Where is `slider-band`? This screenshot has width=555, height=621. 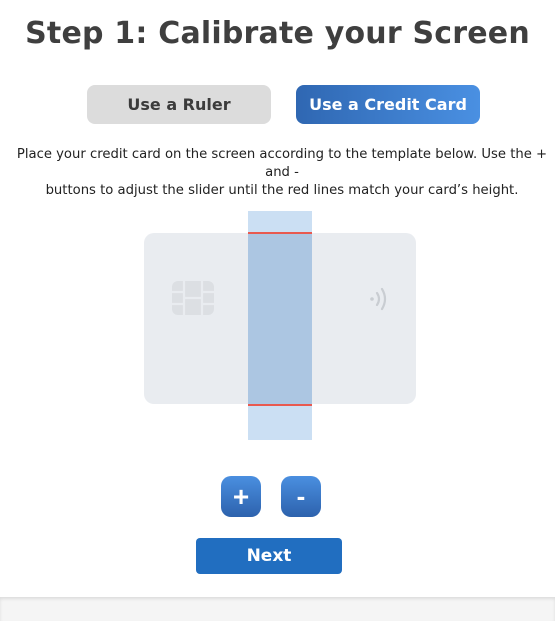 slider-band is located at coordinates (280, 319).